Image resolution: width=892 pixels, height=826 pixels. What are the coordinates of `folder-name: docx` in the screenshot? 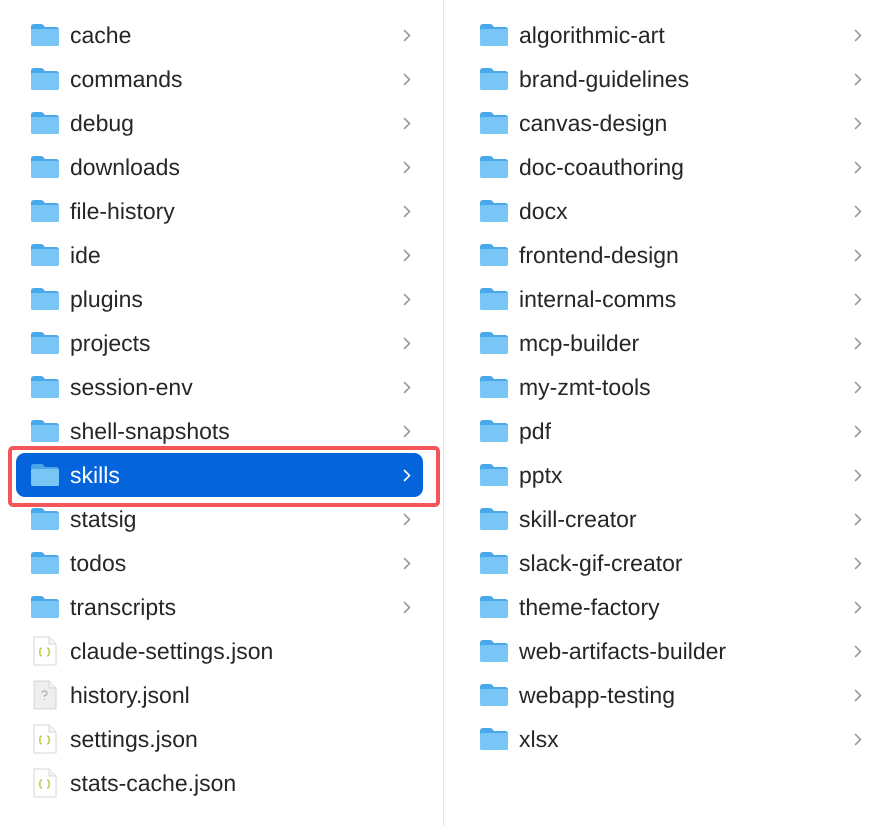 It's located at (544, 211).